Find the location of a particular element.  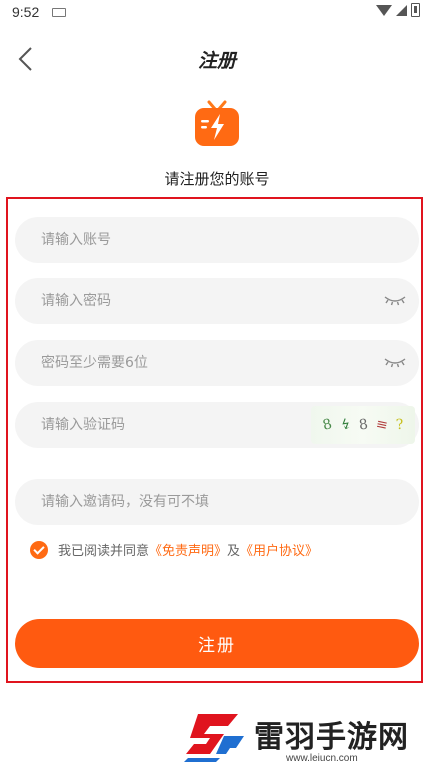

subtitle: 请注册您的账号 is located at coordinates (217, 179).